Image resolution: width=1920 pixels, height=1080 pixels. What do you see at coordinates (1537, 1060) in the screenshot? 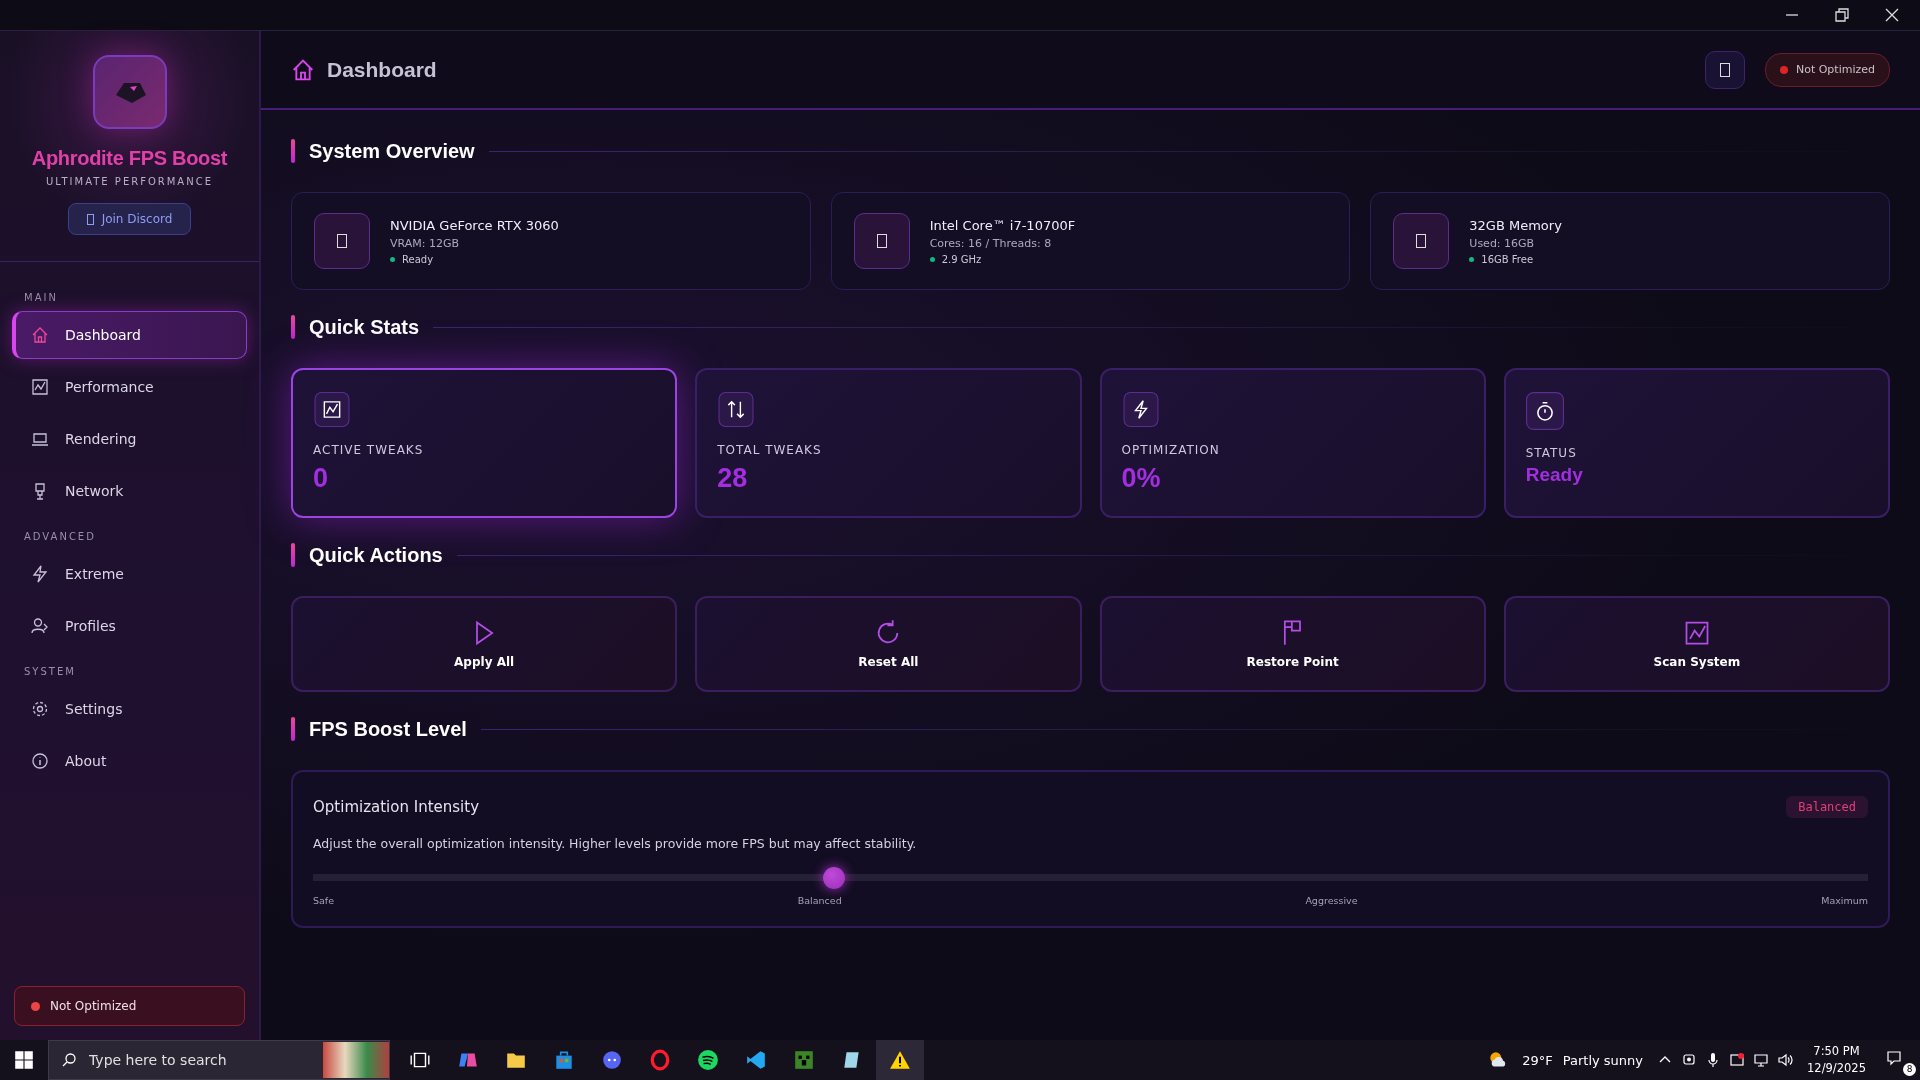
I see `temperature-text: 29°F` at bounding box center [1537, 1060].